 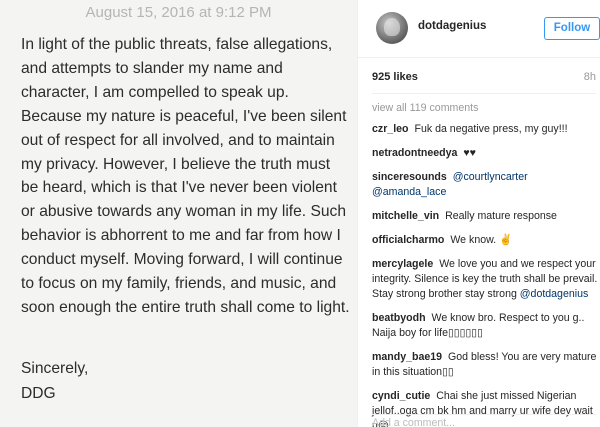 What do you see at coordinates (589, 77) in the screenshot?
I see `post-time: 8h` at bounding box center [589, 77].